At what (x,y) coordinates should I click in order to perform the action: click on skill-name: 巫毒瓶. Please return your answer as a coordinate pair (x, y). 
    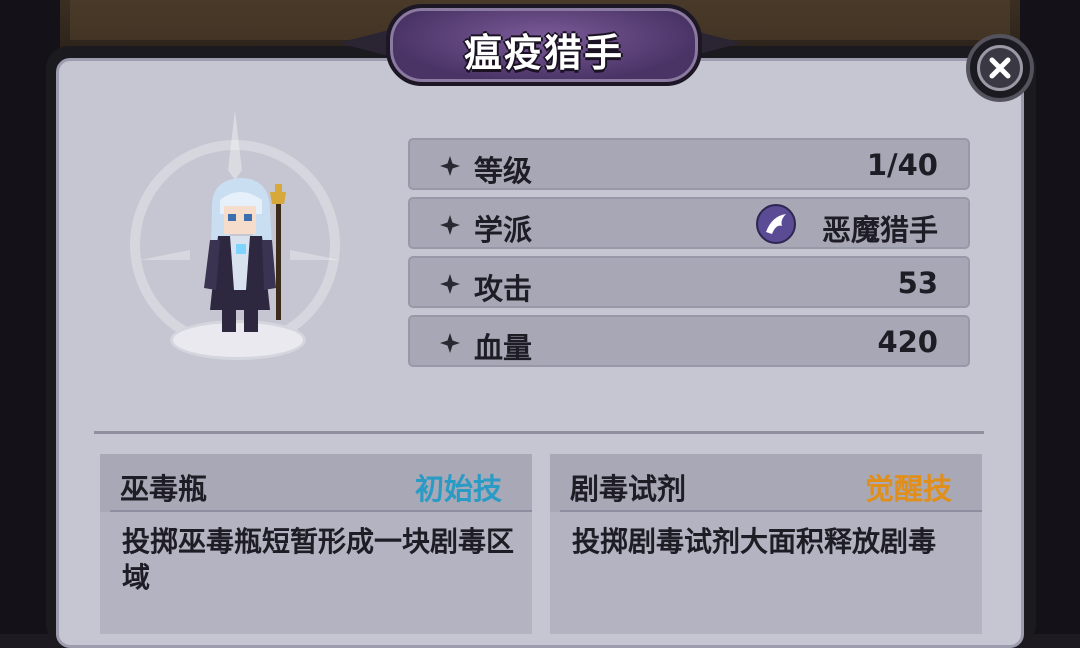
    Looking at the image, I should click on (164, 489).